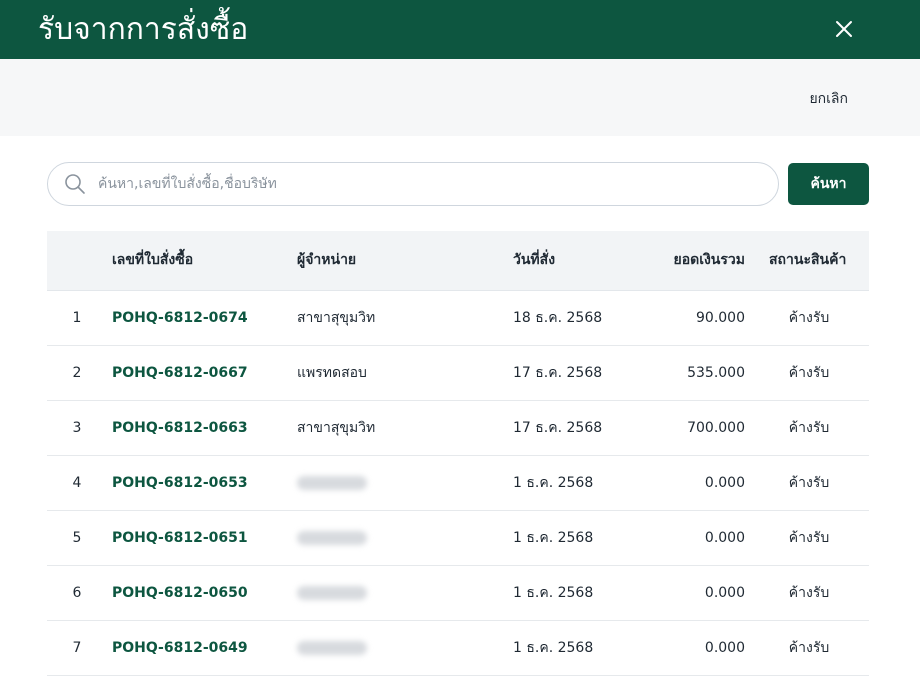 The image size is (920, 682). What do you see at coordinates (558, 318) in the screenshot?
I see `order-date: 18 ธ.ค. 2568` at bounding box center [558, 318].